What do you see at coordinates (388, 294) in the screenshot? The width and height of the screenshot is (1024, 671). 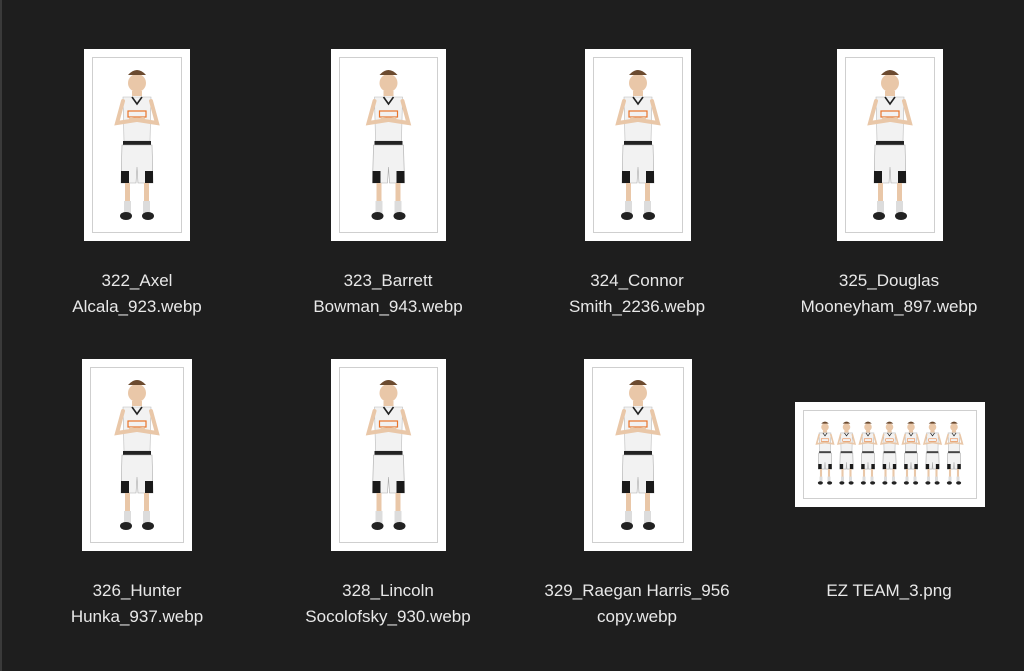 I see `file-name: 323_Barrett Bowman_943.webp` at bounding box center [388, 294].